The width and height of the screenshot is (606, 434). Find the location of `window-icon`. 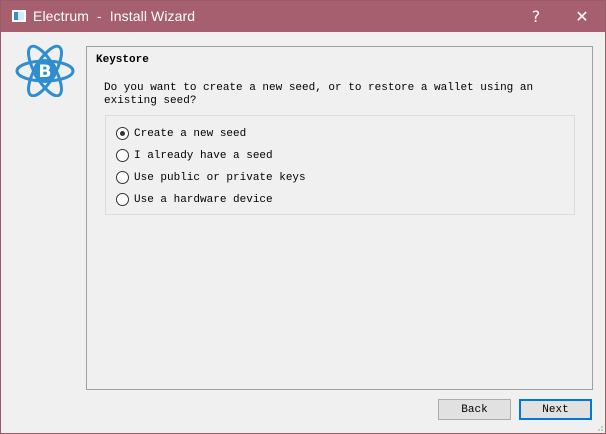

window-icon is located at coordinates (19, 16).